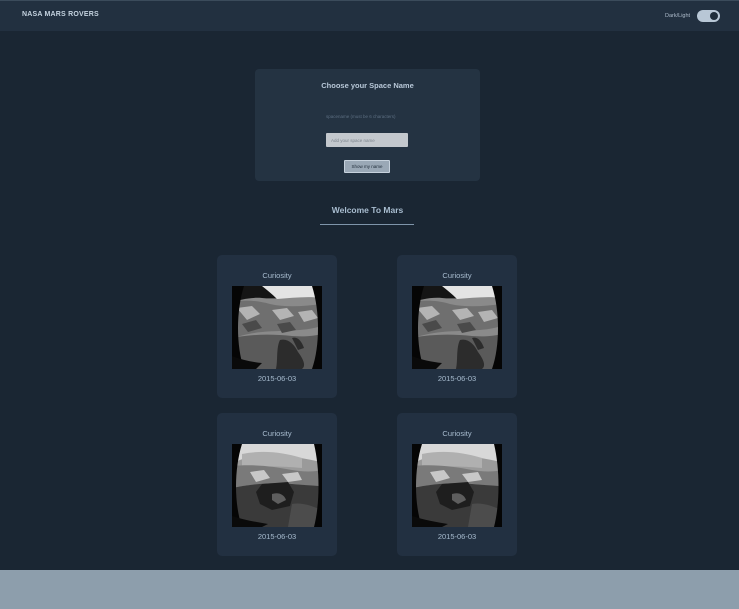 The image size is (739, 609). Describe the element at coordinates (714, 16) in the screenshot. I see `toggle-knob` at that location.